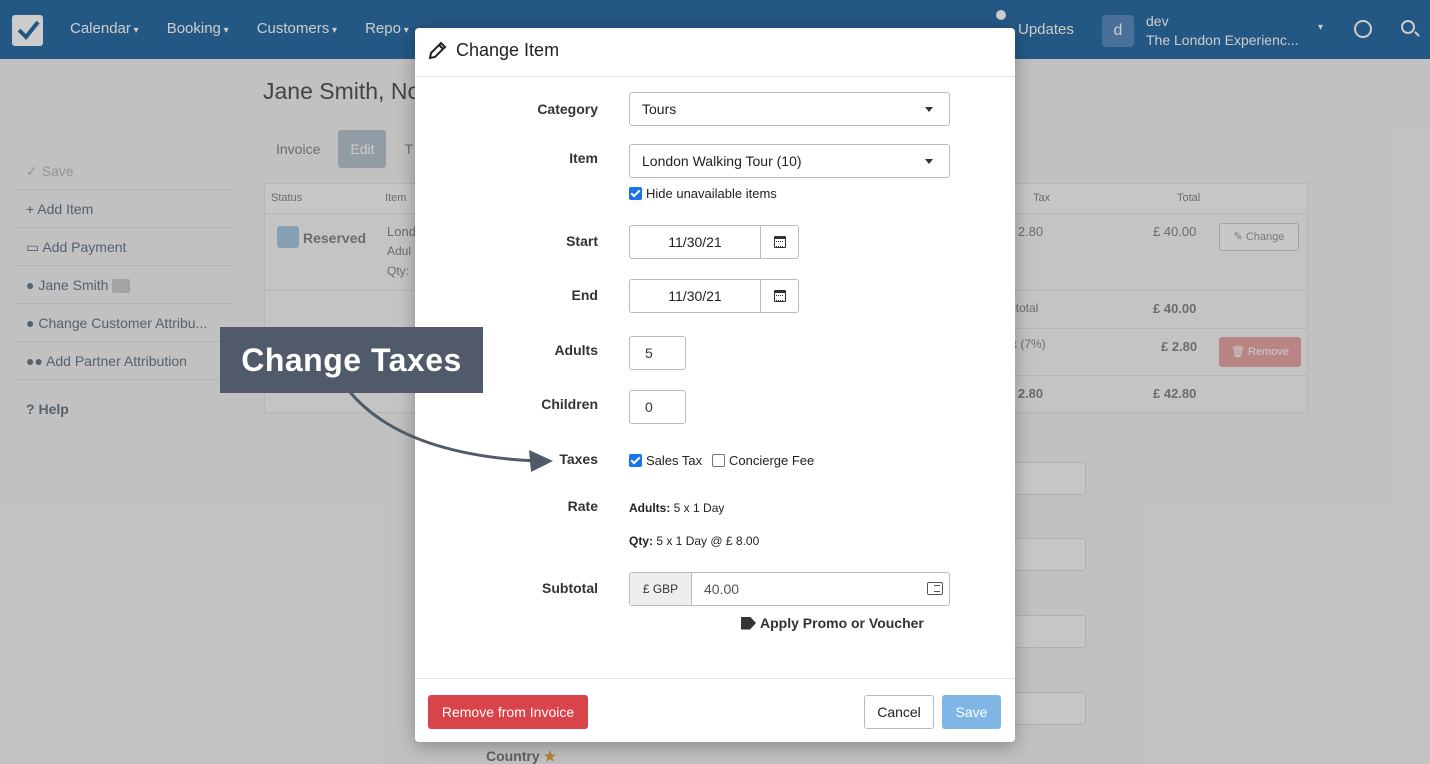  Describe the element at coordinates (715, 52) in the screenshot. I see `modal-header: Change Item` at that location.